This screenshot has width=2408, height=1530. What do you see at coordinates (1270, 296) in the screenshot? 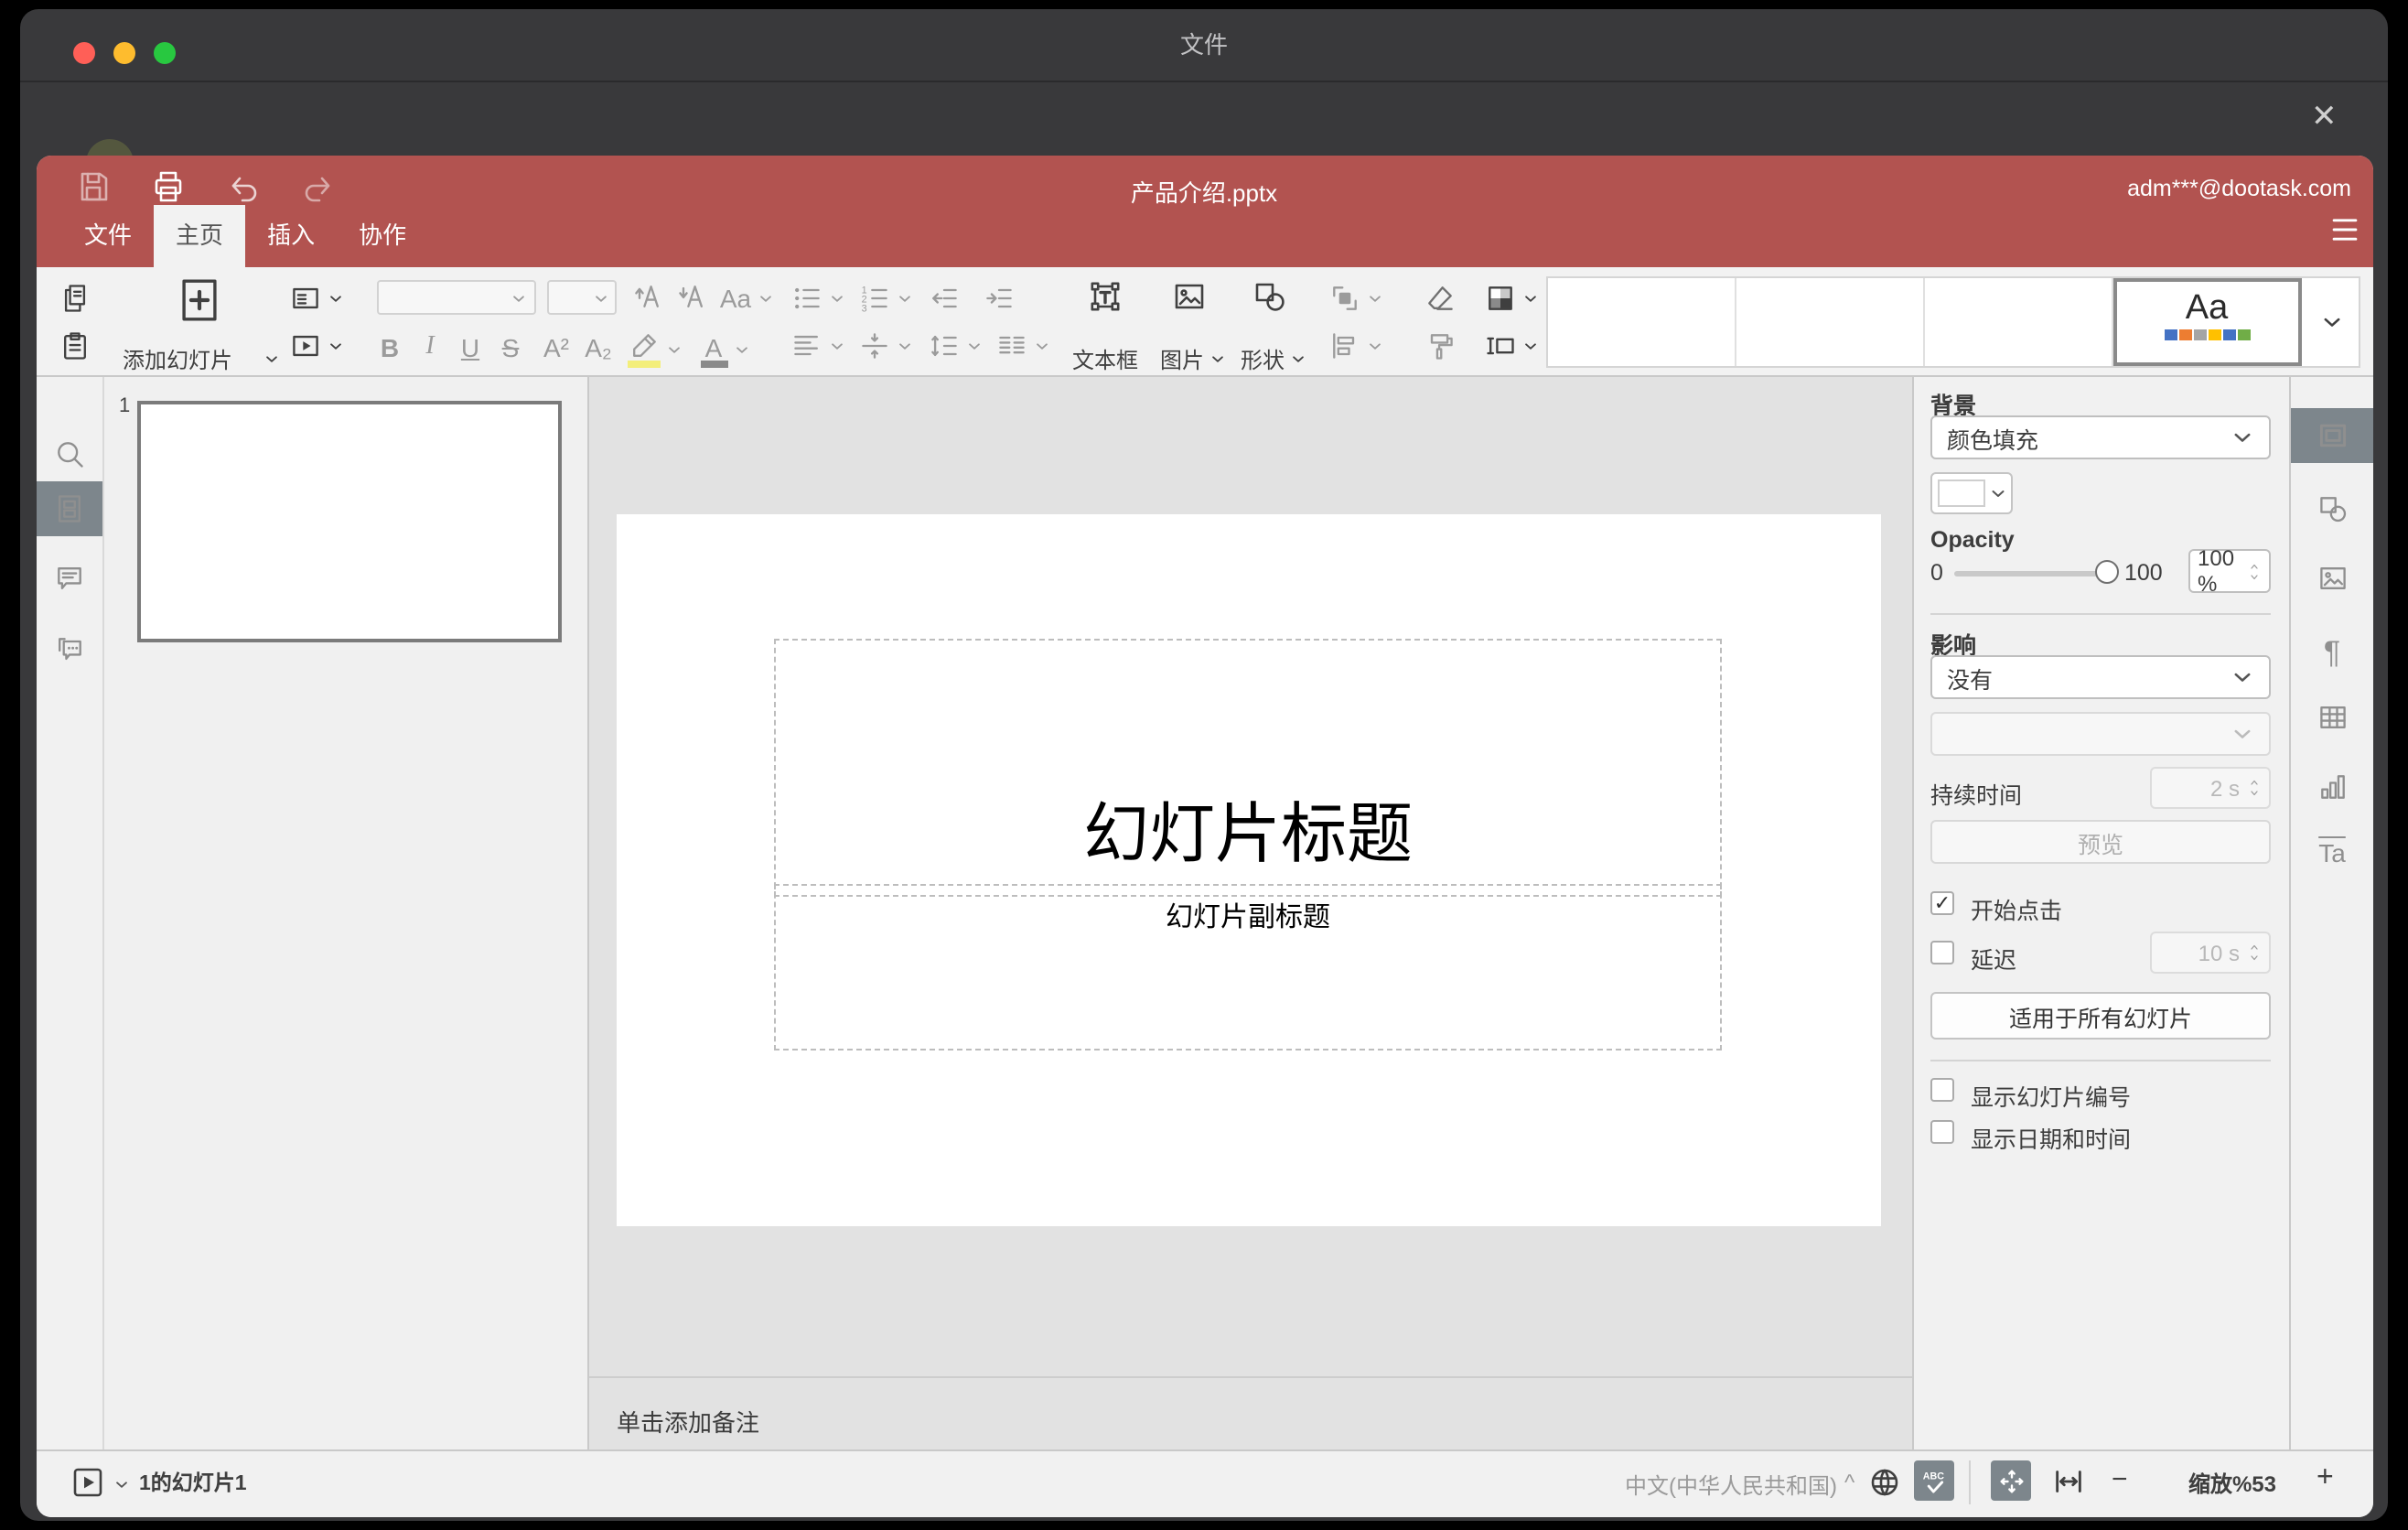
I see `shape-icon` at bounding box center [1270, 296].